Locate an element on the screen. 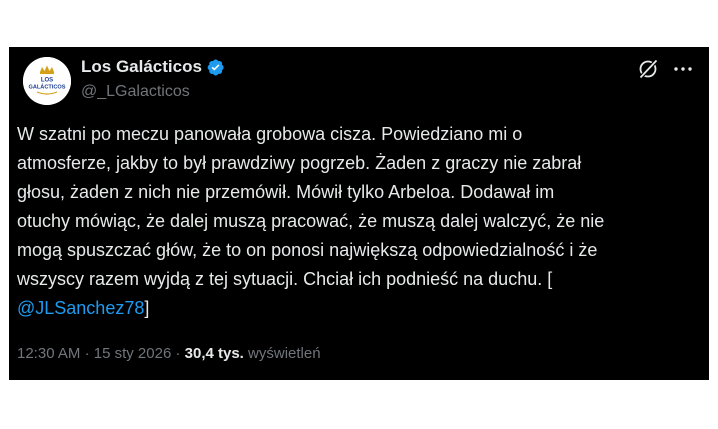 The width and height of the screenshot is (718, 429). avatar: LOS GALÁCTICOS is located at coordinates (47, 81).